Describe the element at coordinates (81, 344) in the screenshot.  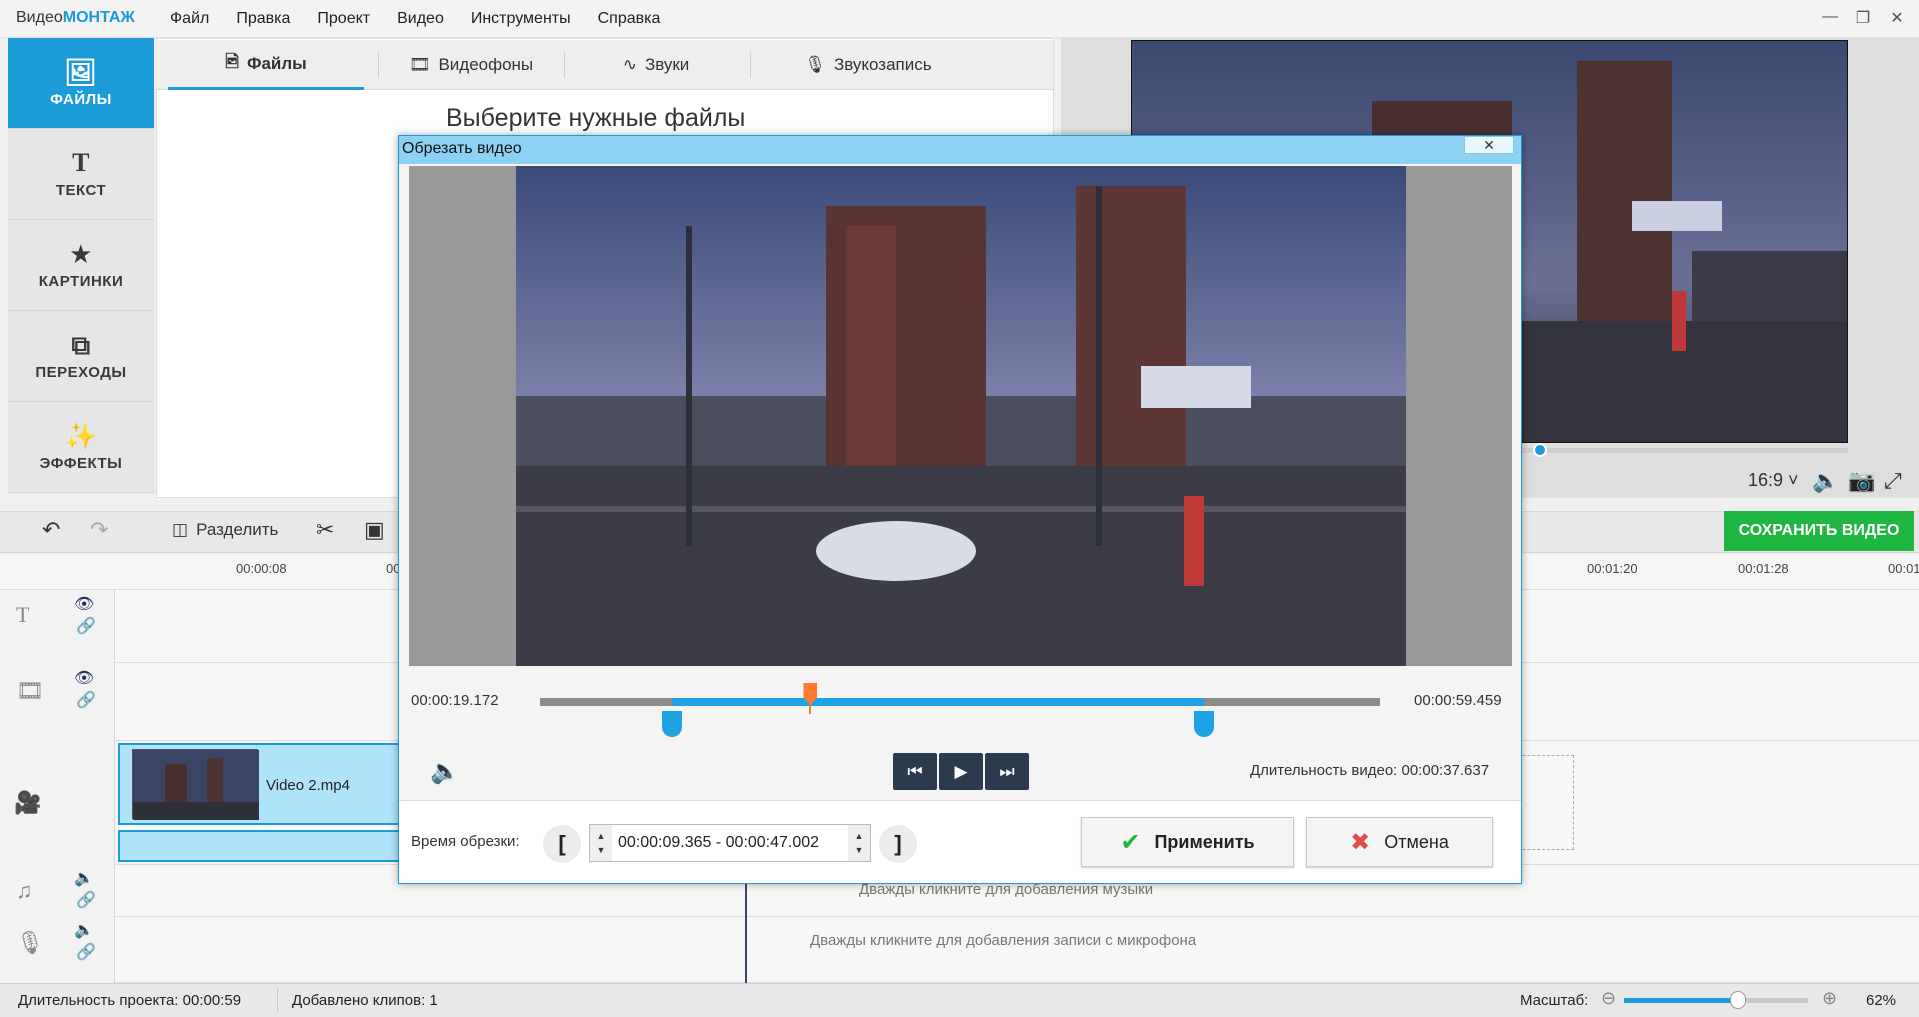
I see `transitions-icon: ⧉` at that location.